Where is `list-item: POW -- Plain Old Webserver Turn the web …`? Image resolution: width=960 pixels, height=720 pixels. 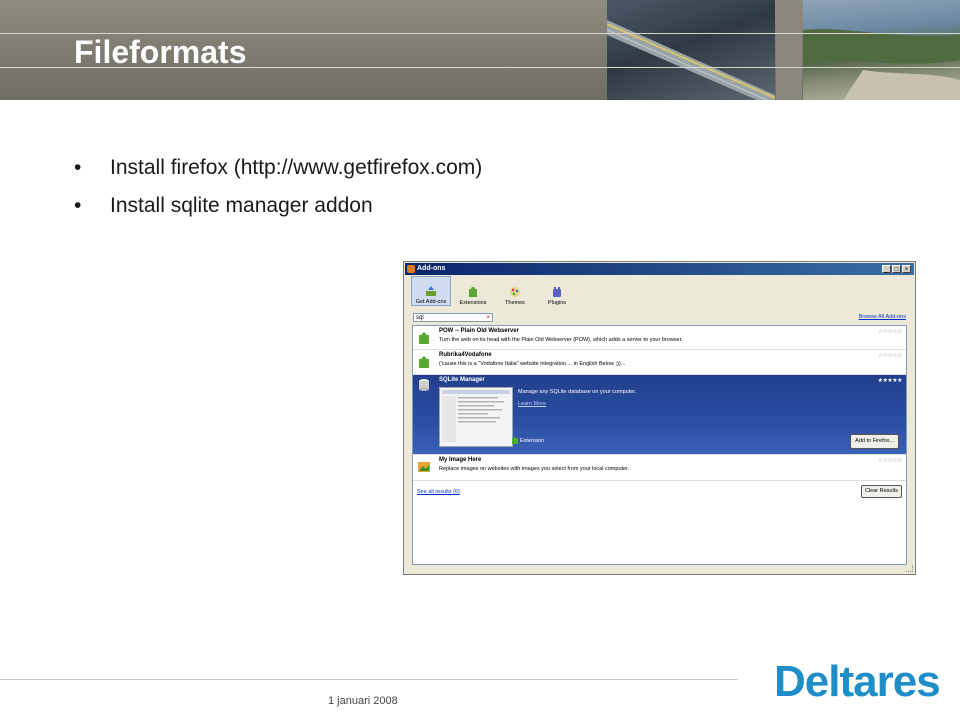 list-item: POW -- Plain Old Webserver Turn the web … is located at coordinates (659, 338).